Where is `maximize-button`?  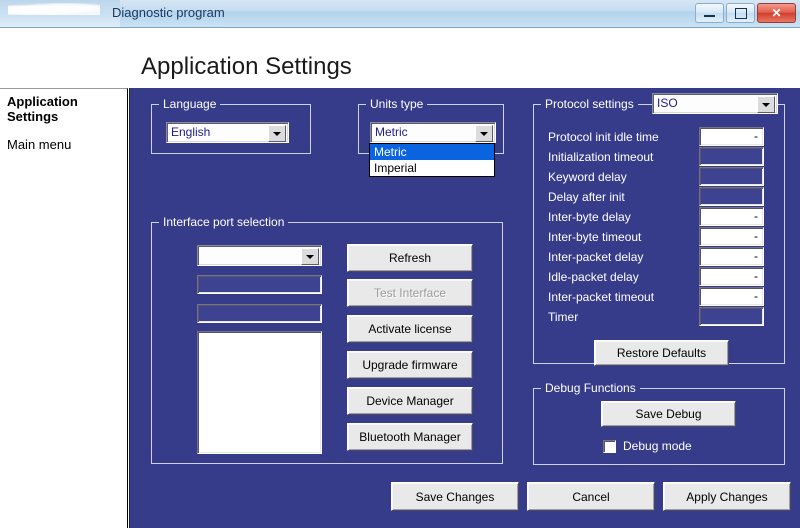 maximize-button is located at coordinates (740, 13).